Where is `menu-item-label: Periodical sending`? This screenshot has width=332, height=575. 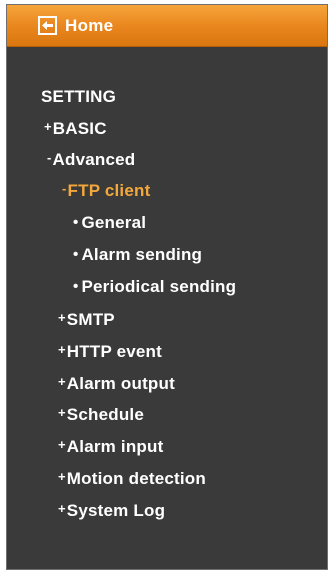 menu-item-label: Periodical sending is located at coordinates (159, 286).